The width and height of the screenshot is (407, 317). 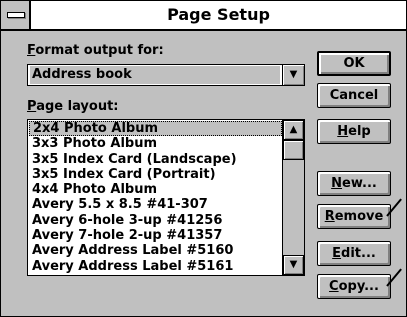 What do you see at coordinates (73, 106) in the screenshot?
I see `page-layout-label: Page layout:` at bounding box center [73, 106].